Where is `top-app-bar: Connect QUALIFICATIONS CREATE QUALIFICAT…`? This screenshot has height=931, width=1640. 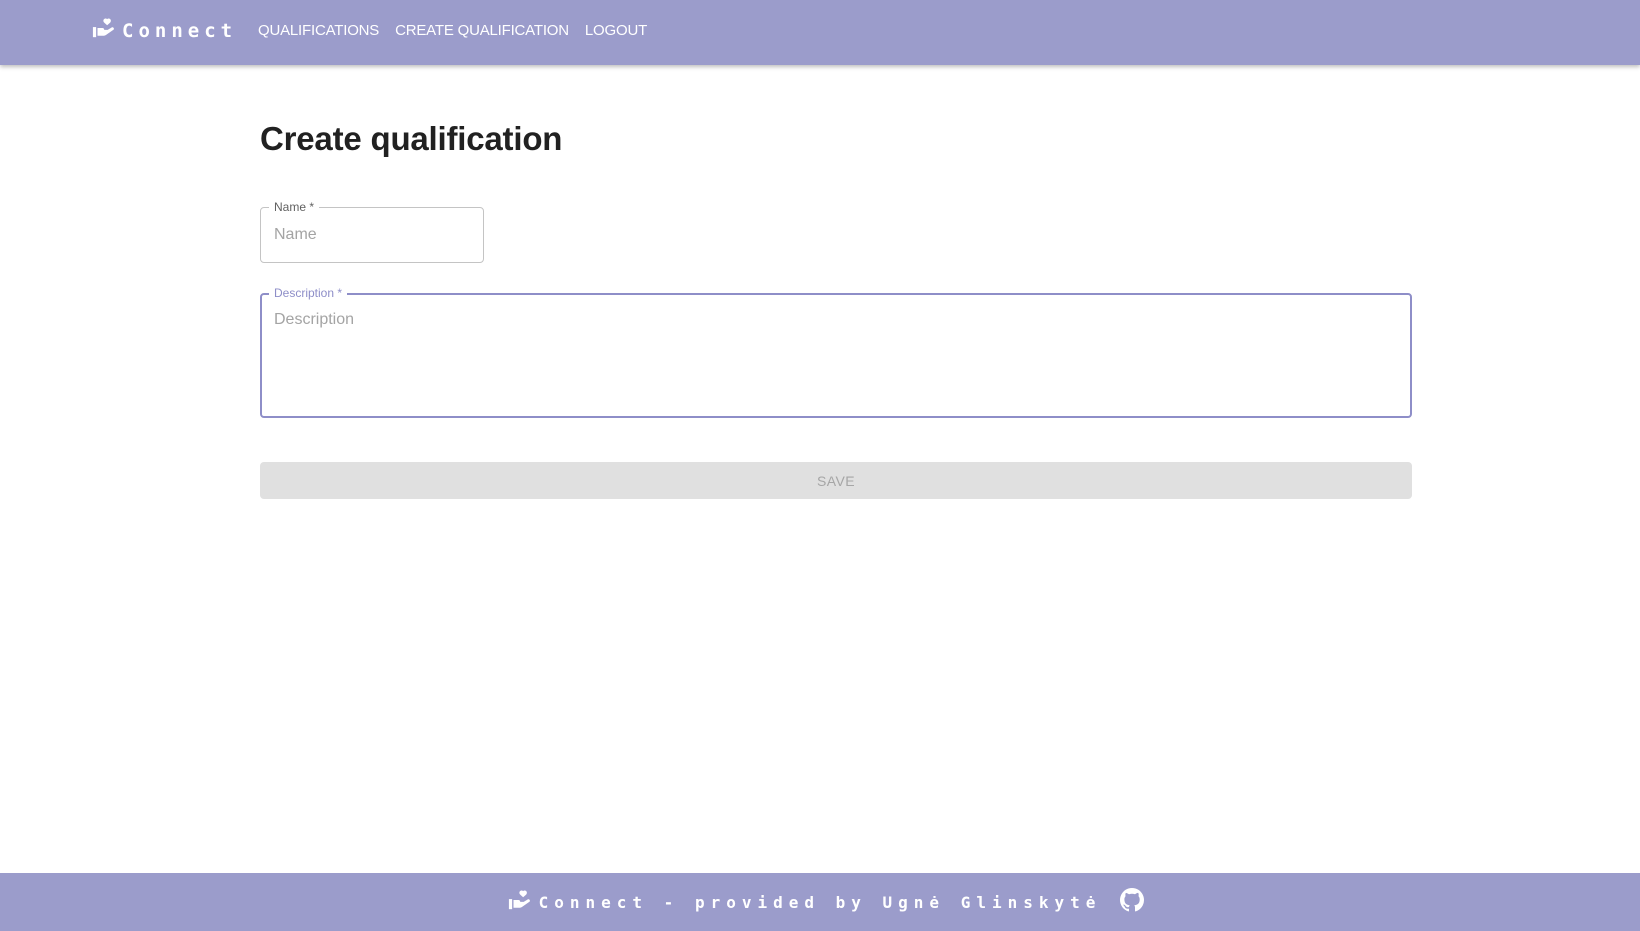
top-app-bar: Connect QUALIFICATIONS CREATE QUALIFICAT… is located at coordinates (820, 32).